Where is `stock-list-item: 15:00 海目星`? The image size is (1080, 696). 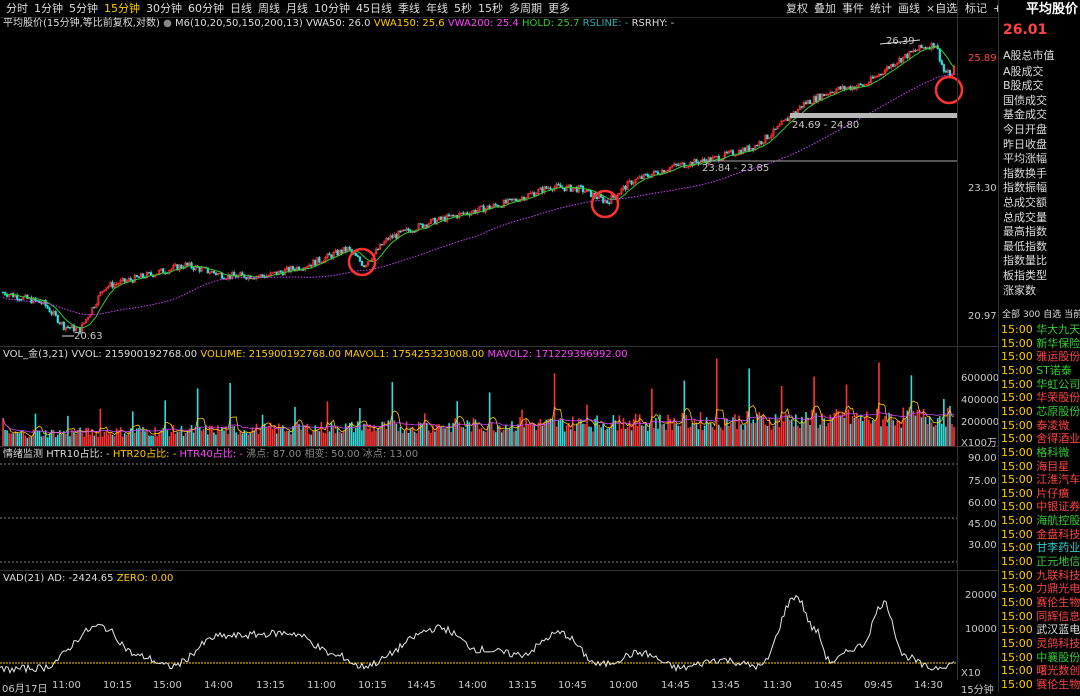 stock-list-item: 15:00 海目星 is located at coordinates (1035, 466).